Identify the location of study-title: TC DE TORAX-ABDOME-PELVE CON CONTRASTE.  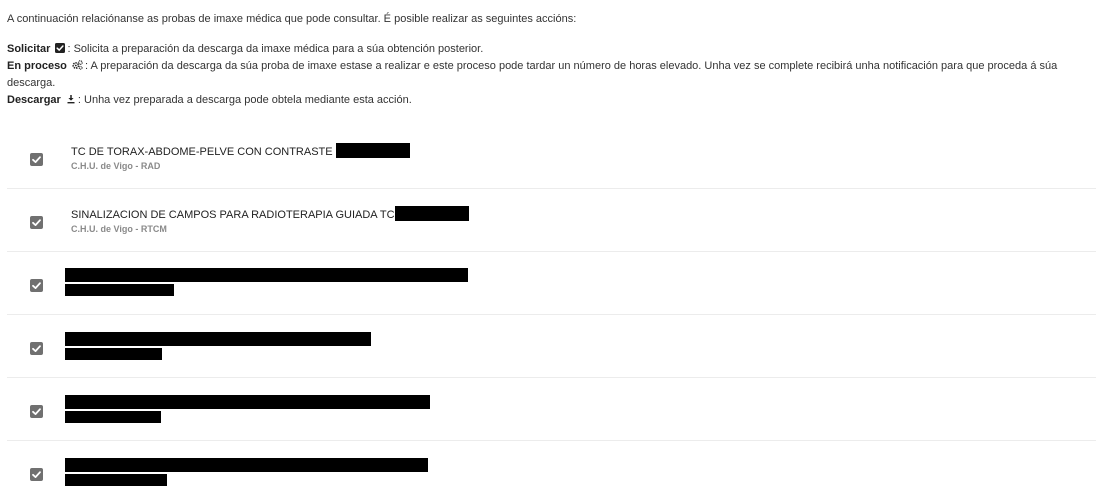
(240, 151).